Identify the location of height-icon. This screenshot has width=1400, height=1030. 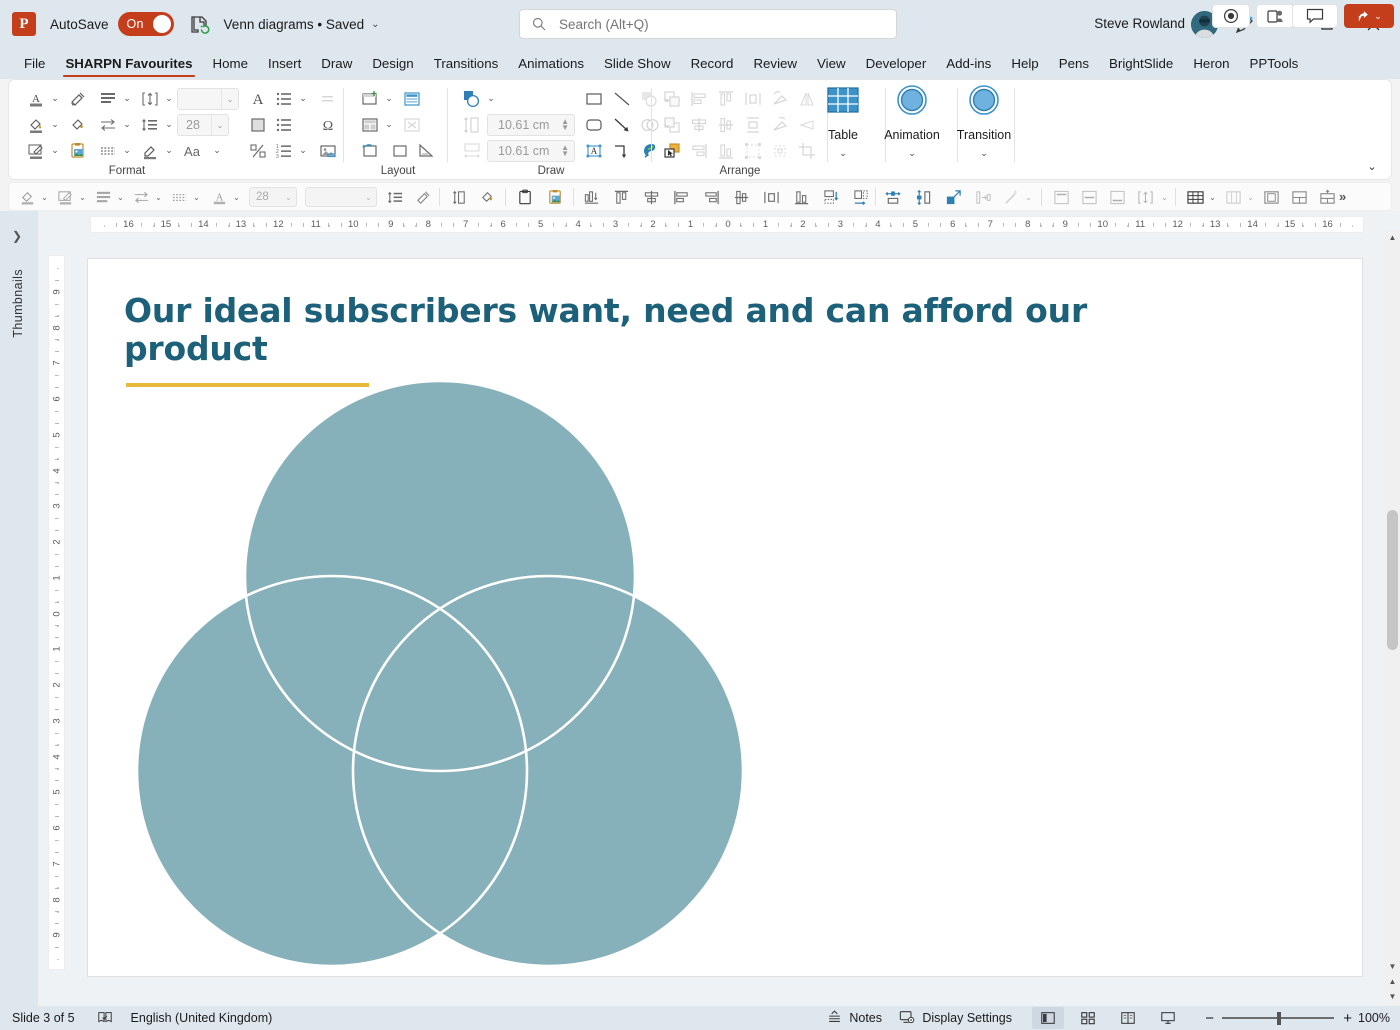
(459, 197).